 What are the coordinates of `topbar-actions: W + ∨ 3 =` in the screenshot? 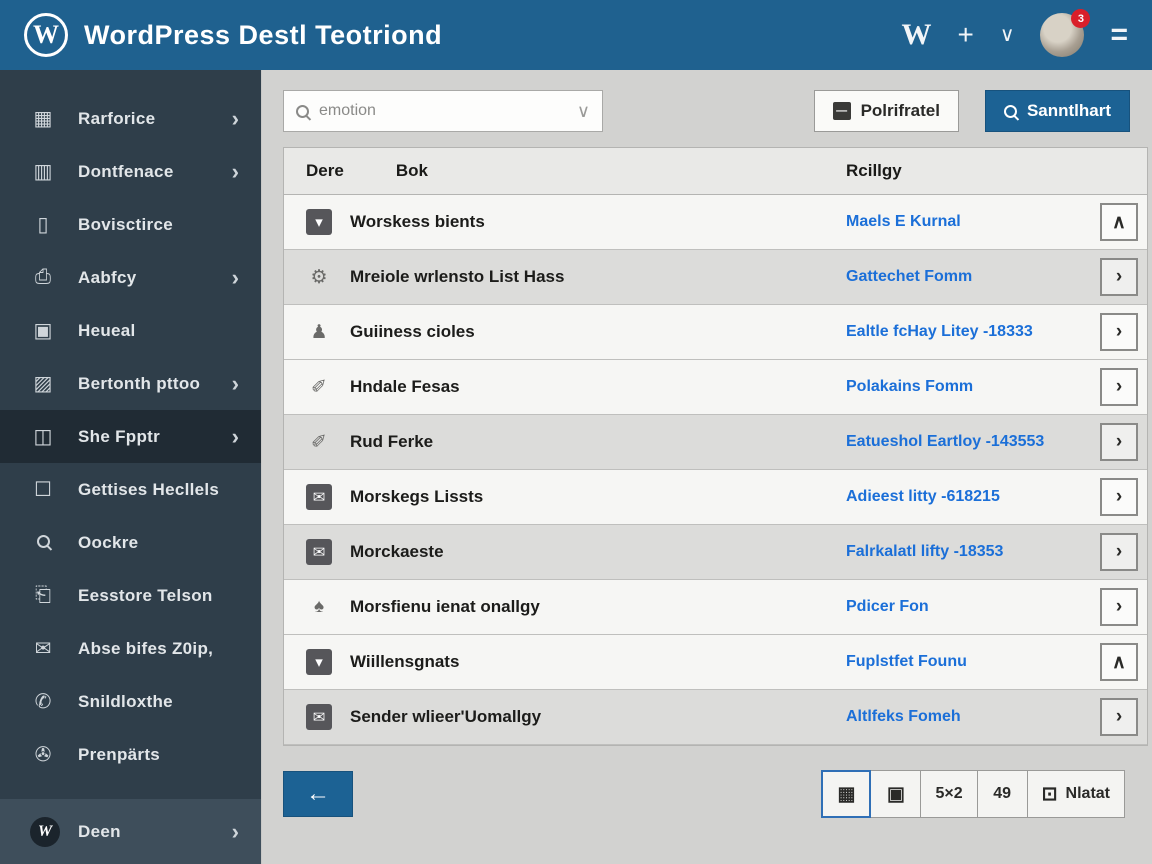 It's located at (1014, 33).